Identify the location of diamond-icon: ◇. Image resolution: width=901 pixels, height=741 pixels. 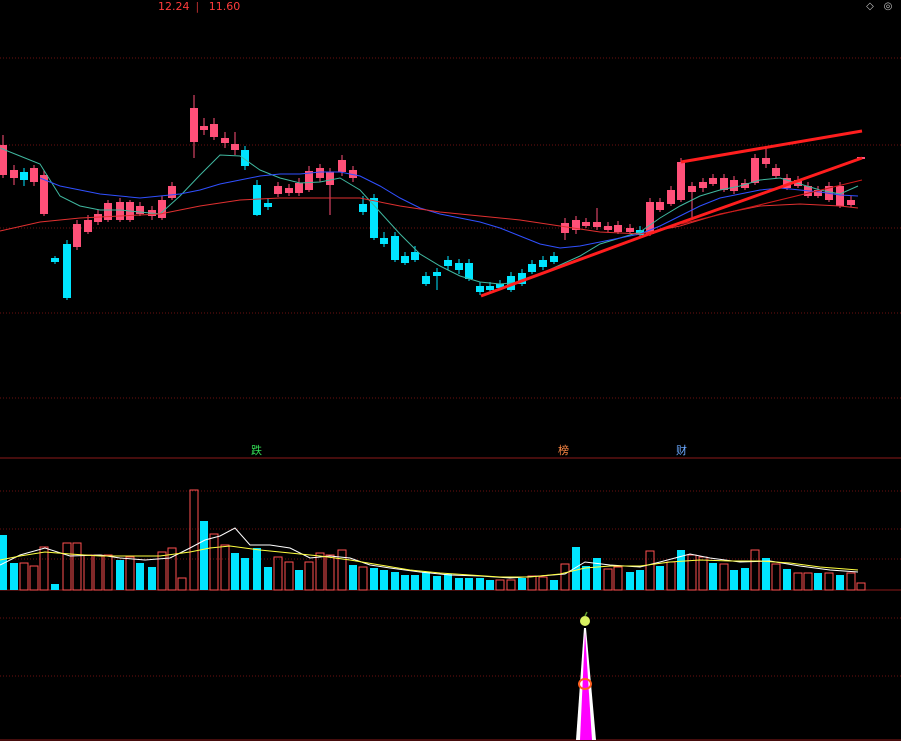
(870, 7).